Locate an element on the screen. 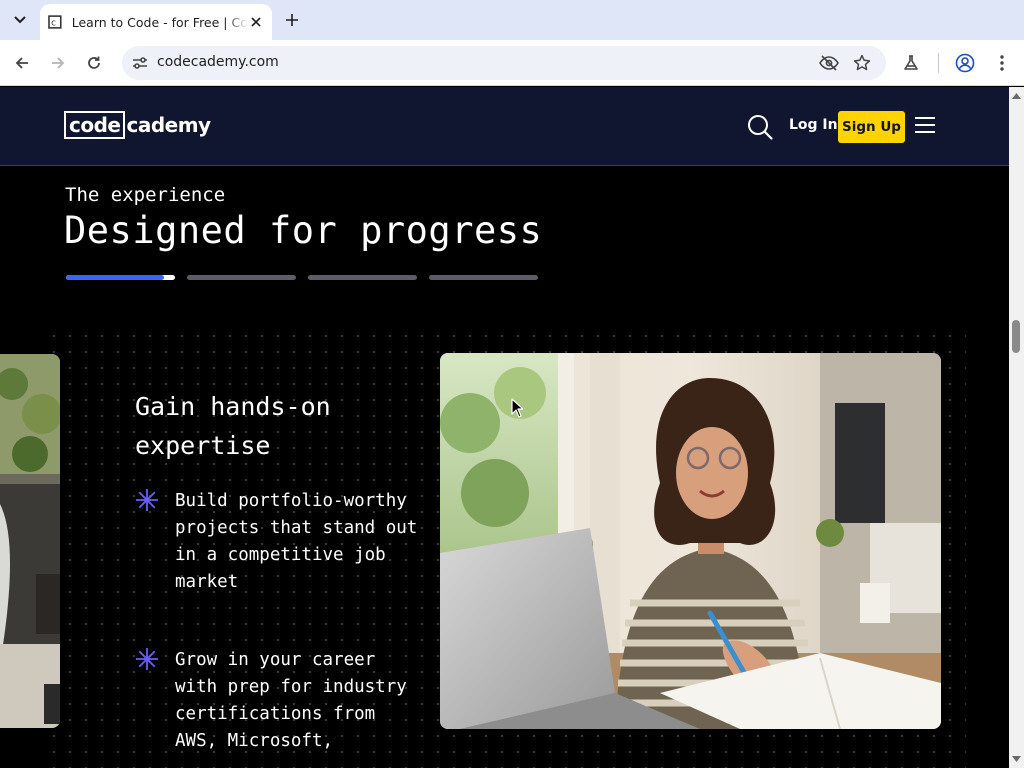 The height and width of the screenshot is (768, 1024). toolbar-divider is located at coordinates (938, 63).